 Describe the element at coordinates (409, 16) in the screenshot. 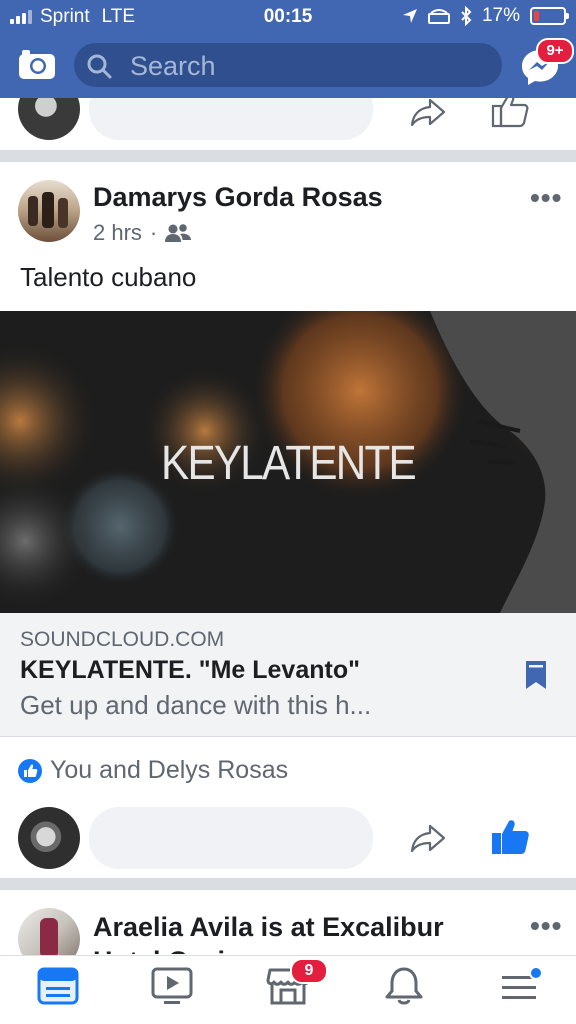

I see `location-icon` at that location.